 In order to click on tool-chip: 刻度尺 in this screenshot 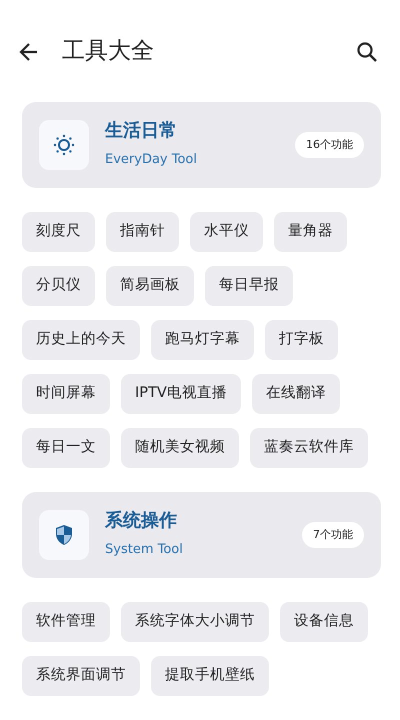, I will do `click(58, 232)`.